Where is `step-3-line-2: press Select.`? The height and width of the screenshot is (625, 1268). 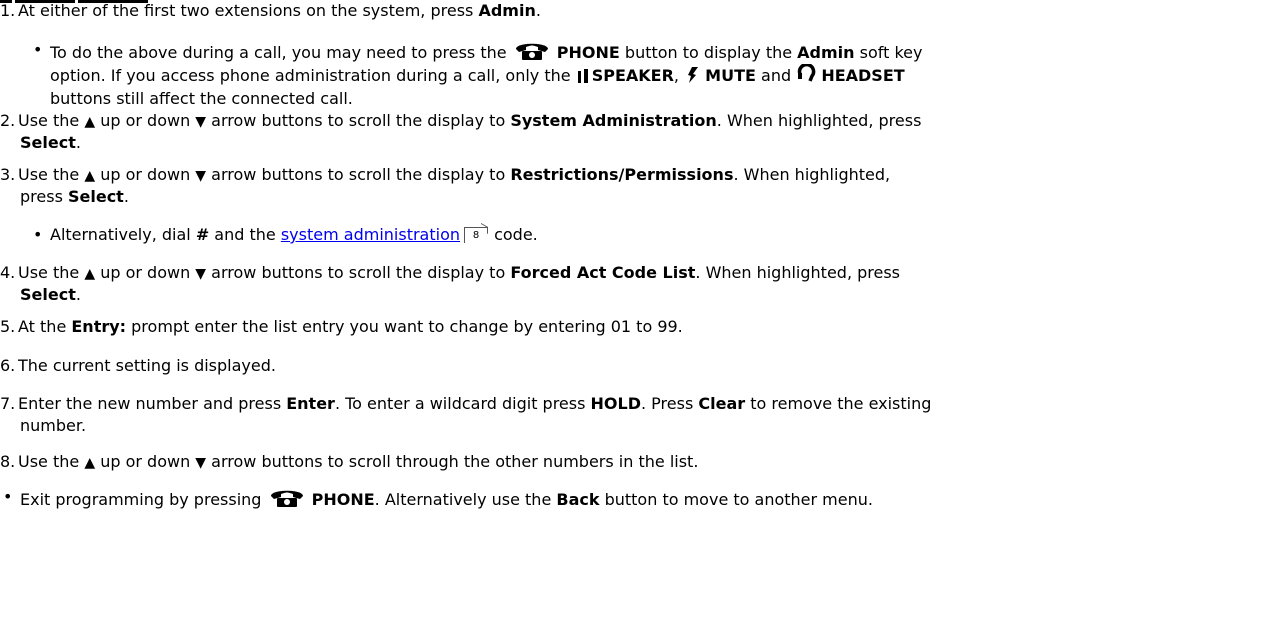 step-3-line-2: press Select. is located at coordinates (74, 196).